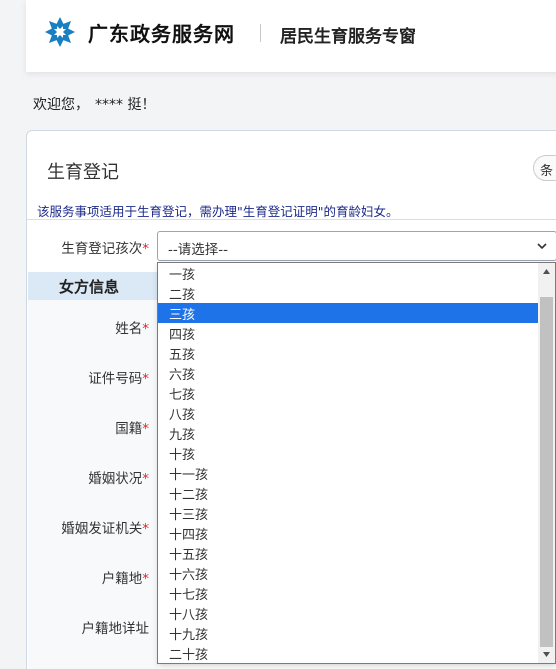  I want to click on scroll-up-arrow-icon, so click(546, 271).